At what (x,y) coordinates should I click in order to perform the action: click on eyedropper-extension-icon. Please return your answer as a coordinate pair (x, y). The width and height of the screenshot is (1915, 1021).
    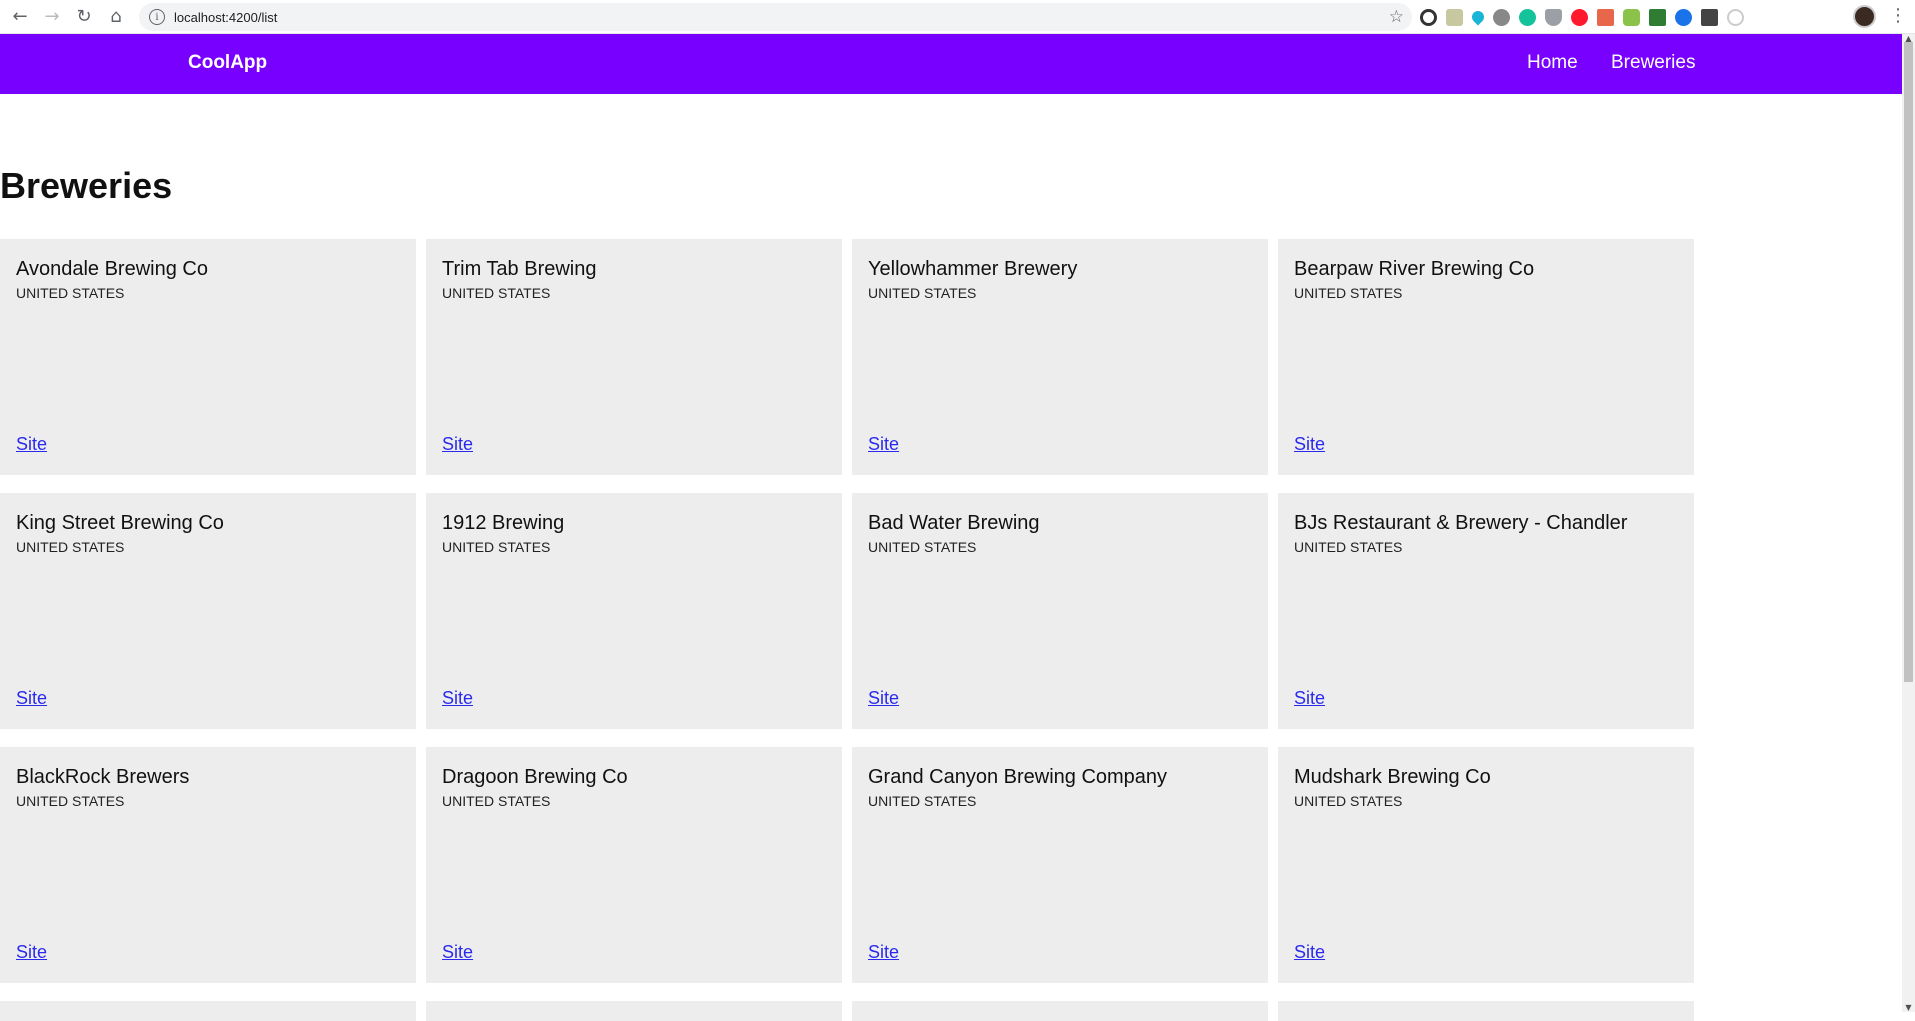
    Looking at the image, I should click on (1454, 17).